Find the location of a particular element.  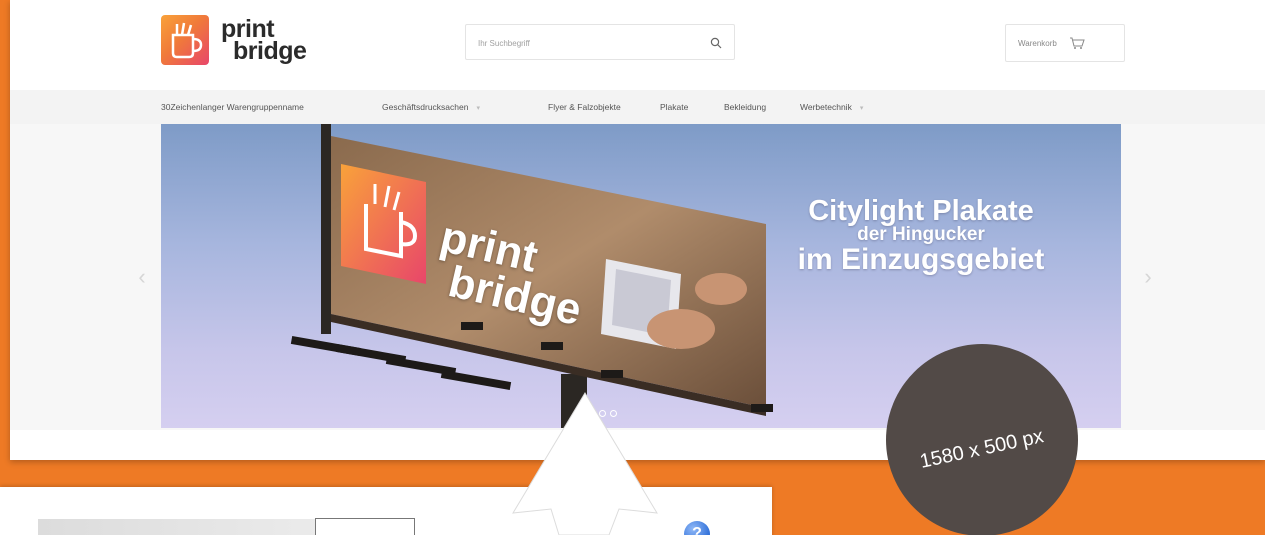

slider-prev-button: ‹ is located at coordinates (142, 277).